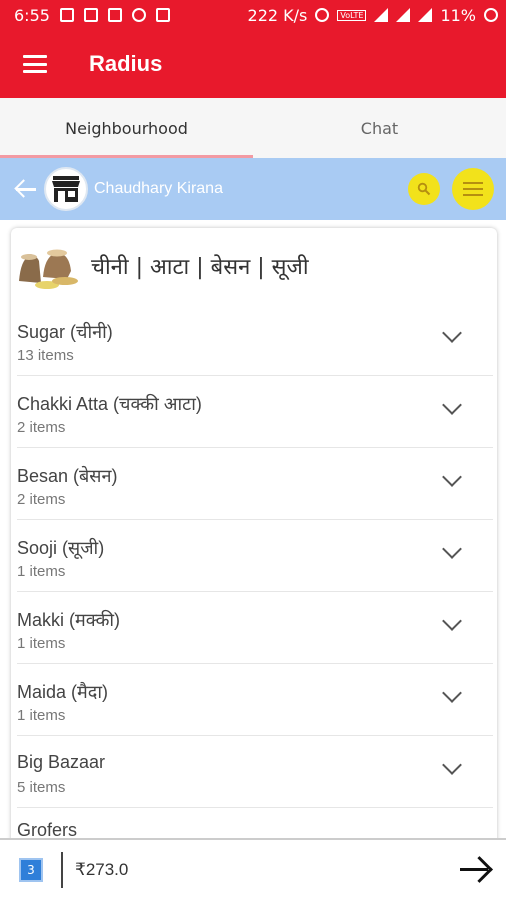 The height and width of the screenshot is (900, 506). Describe the element at coordinates (48, 269) in the screenshot. I see `grain-sacks-icon` at that location.